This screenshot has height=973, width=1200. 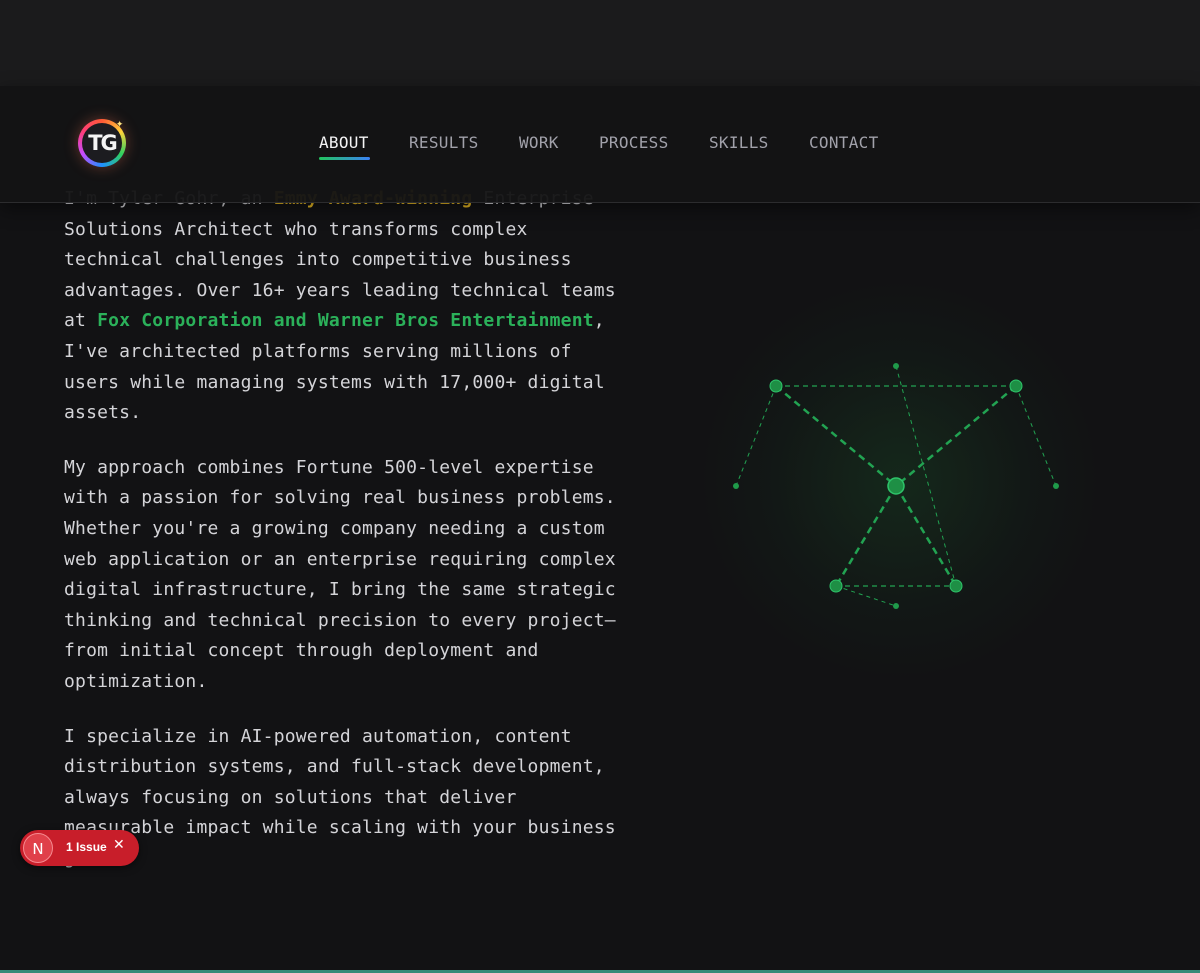 I want to click on top-band, so click(x=600, y=43).